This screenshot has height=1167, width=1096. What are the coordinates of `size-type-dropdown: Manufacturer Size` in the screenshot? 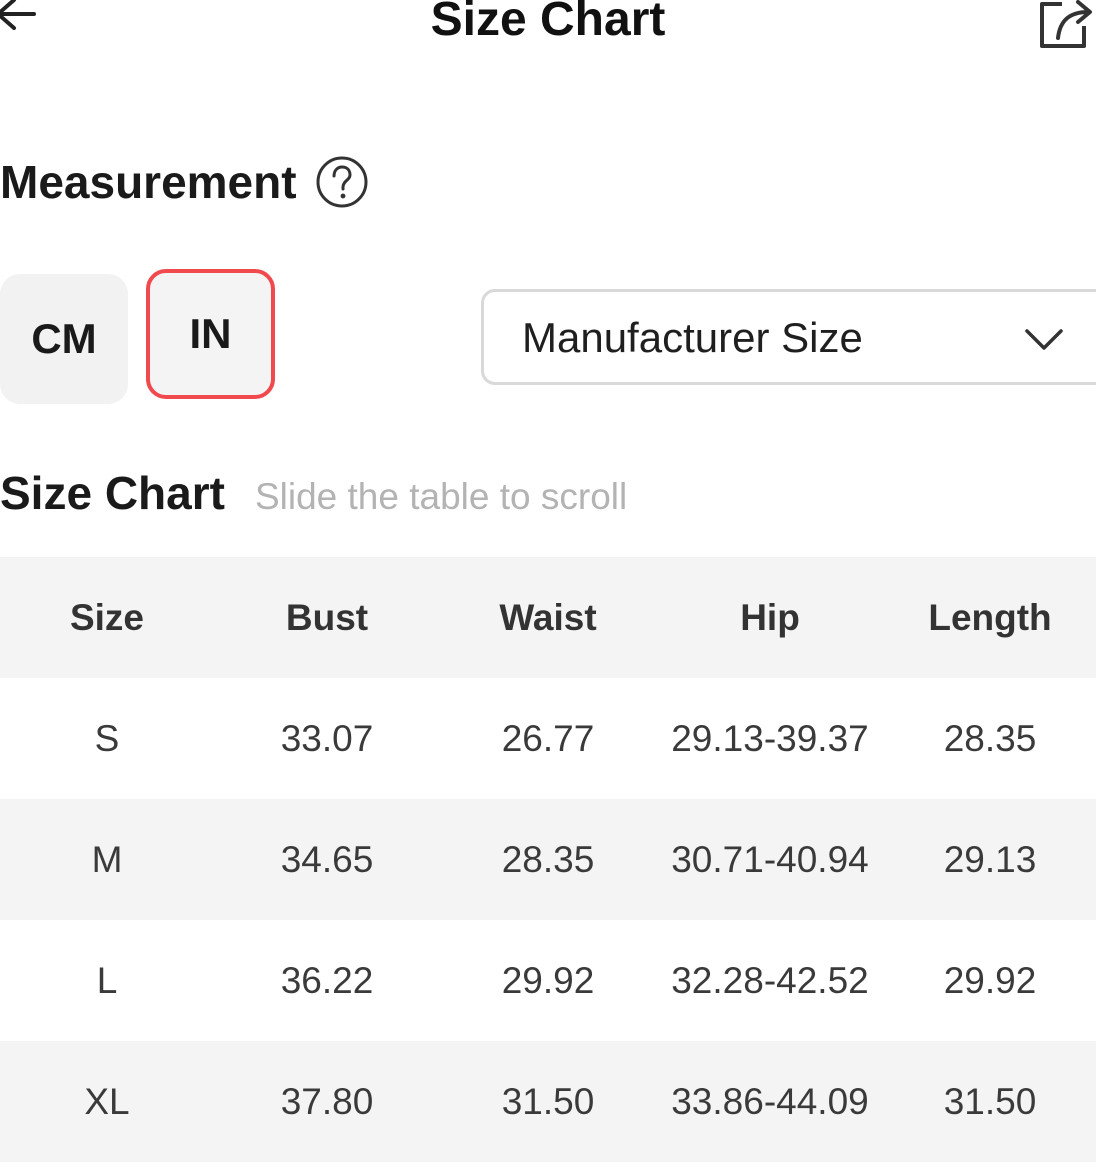 It's located at (788, 337).